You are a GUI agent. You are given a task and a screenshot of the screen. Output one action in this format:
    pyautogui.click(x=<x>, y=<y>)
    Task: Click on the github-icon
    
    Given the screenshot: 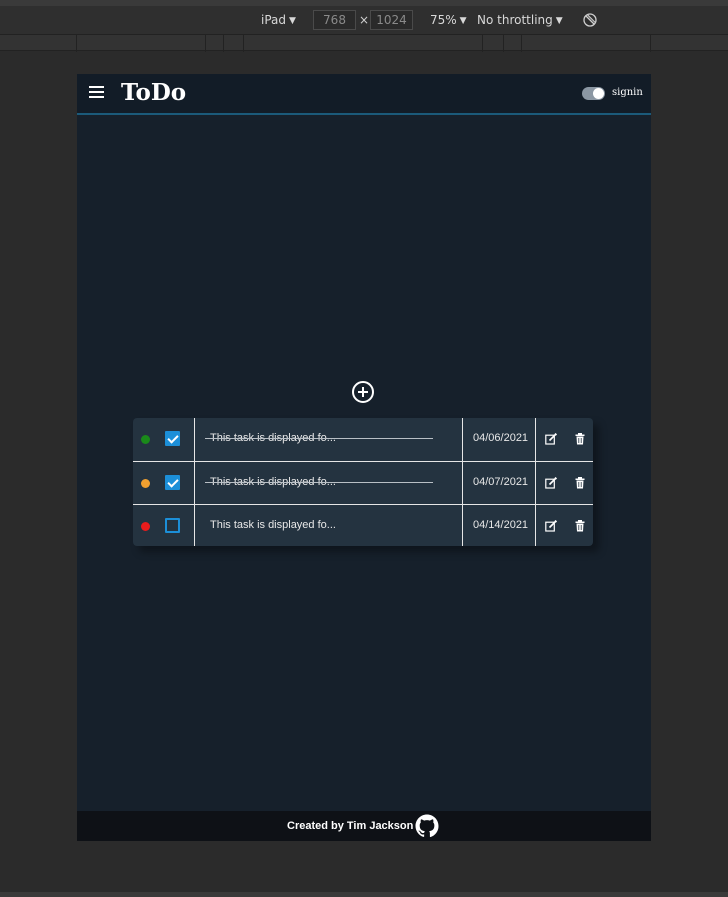 What is the action you would take?
    pyautogui.click(x=427, y=826)
    